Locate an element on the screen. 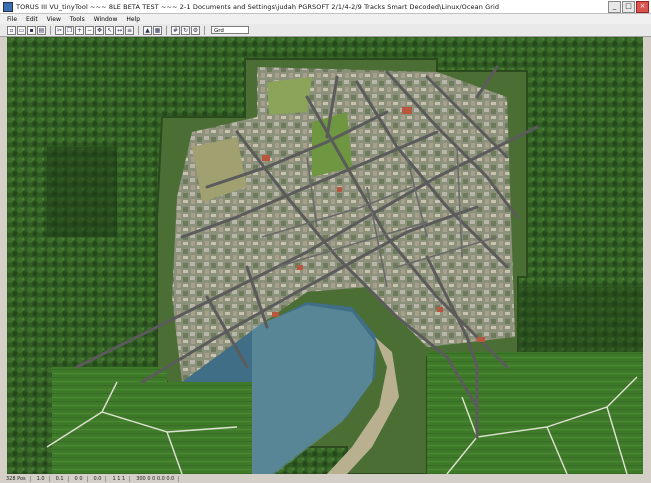 This screenshot has width=651, height=483. status-cell: 1 1 1 is located at coordinates (121, 479).